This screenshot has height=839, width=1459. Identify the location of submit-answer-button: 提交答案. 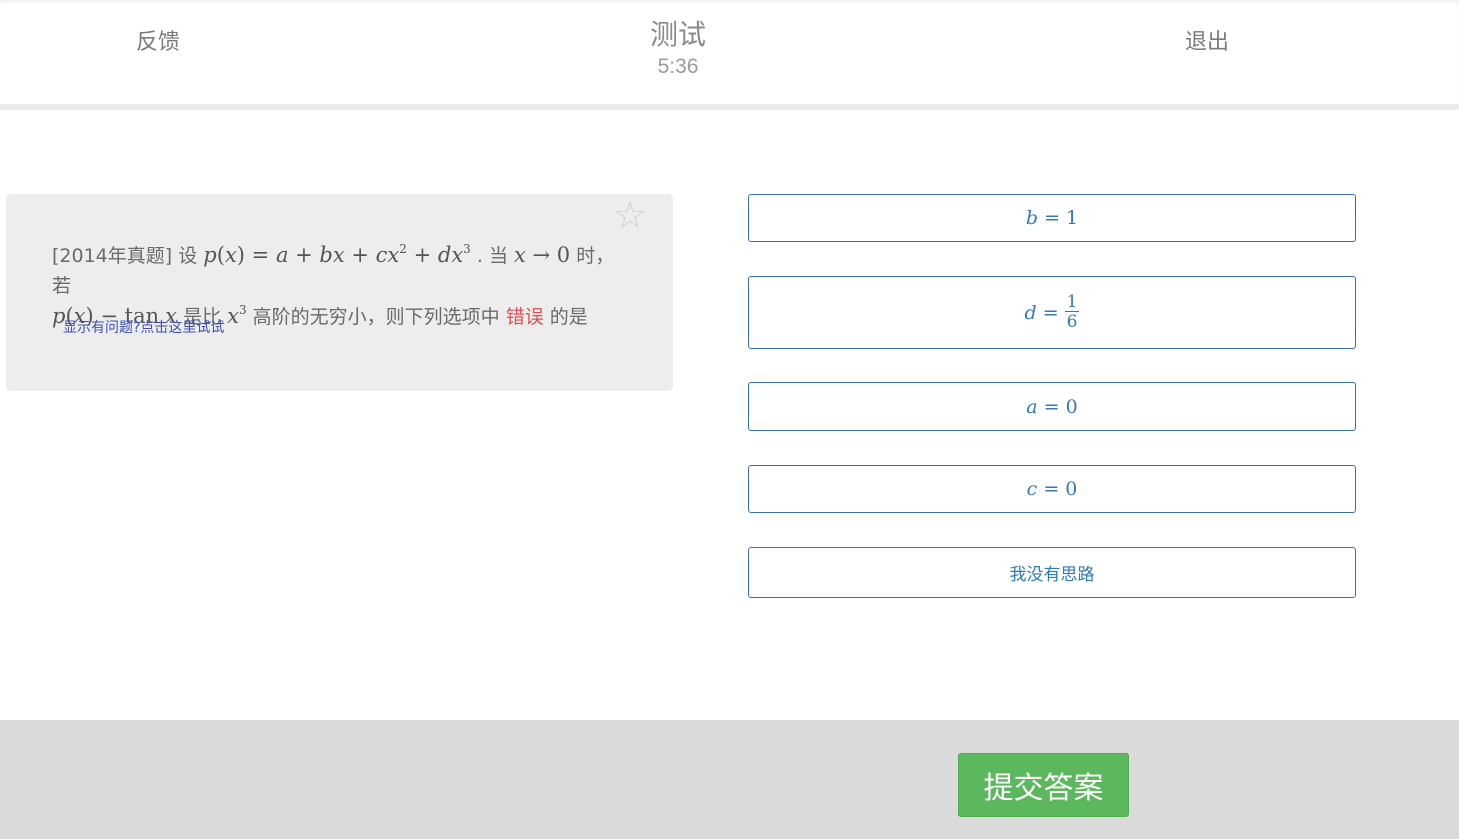
(1043, 785).